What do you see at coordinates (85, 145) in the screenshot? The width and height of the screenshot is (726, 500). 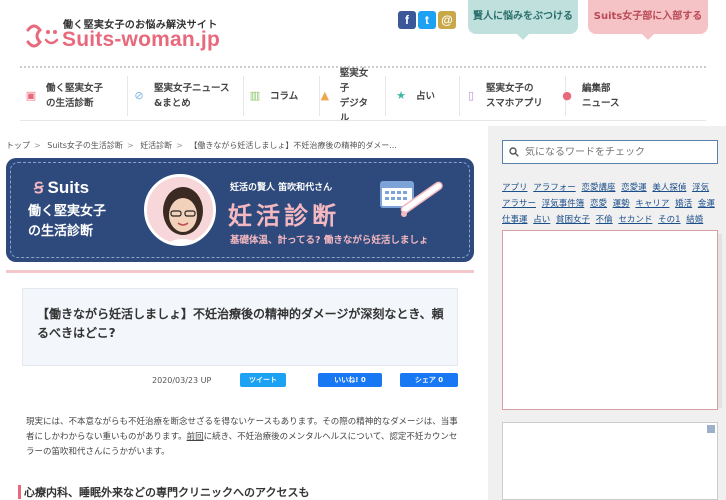 I see `breadcrumb-link: Suits女子の生活診断` at bounding box center [85, 145].